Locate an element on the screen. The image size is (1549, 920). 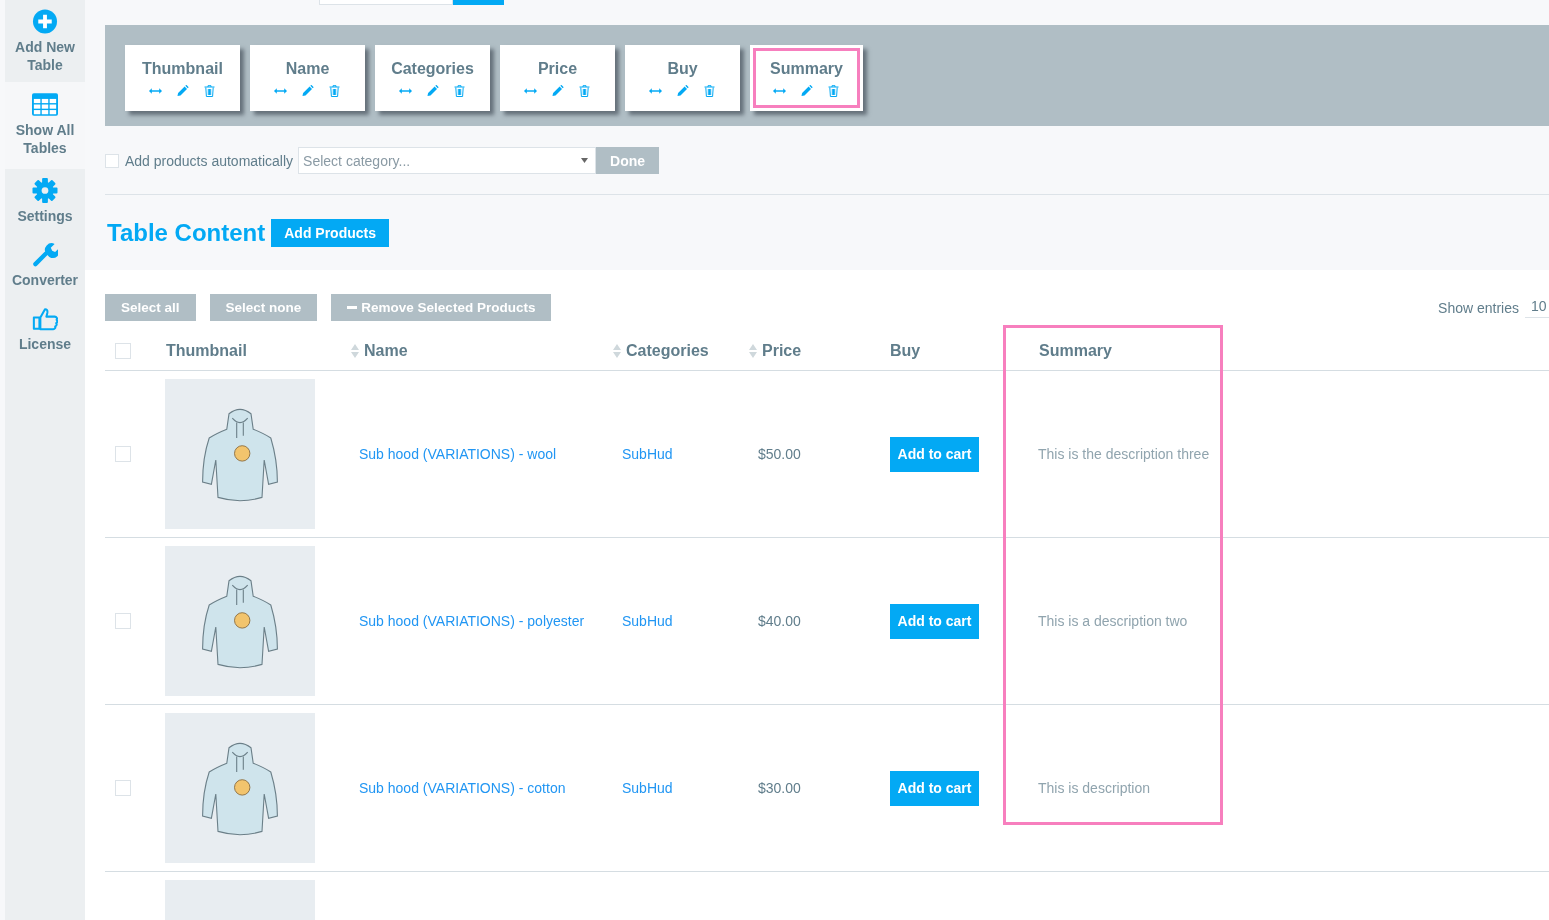
column-card: Name is located at coordinates (307, 78).